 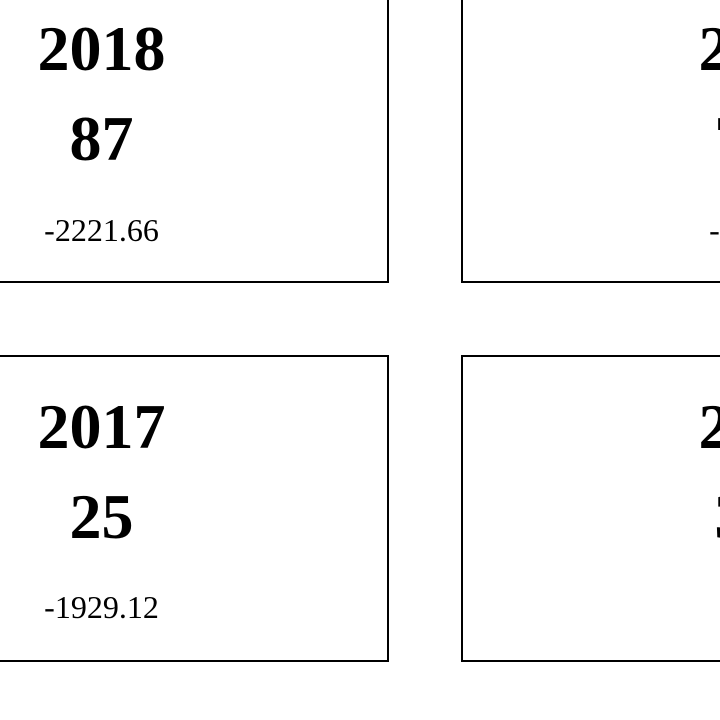 I want to click on card-count: 3, so click(x=664, y=517).